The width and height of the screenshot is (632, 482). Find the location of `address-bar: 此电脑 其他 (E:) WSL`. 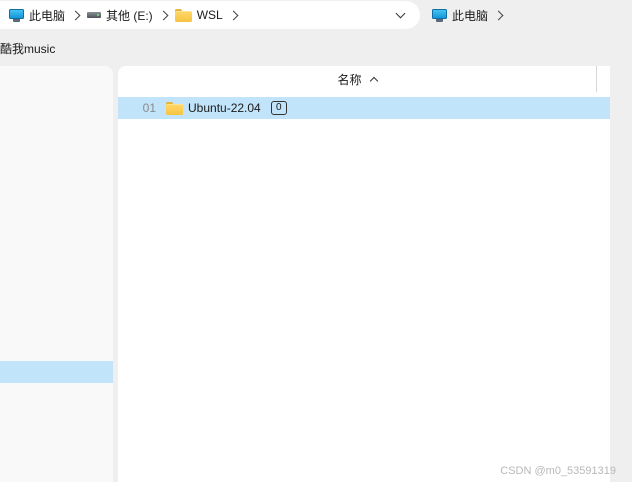

address-bar: 此电脑 其他 (E:) WSL is located at coordinates (210, 15).